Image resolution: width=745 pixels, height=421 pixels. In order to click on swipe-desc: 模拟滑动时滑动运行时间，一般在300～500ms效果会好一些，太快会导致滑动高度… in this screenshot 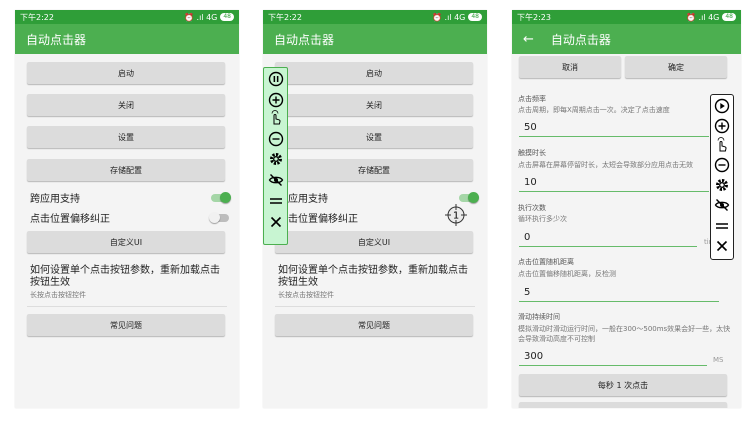, I will do `click(624, 334)`.